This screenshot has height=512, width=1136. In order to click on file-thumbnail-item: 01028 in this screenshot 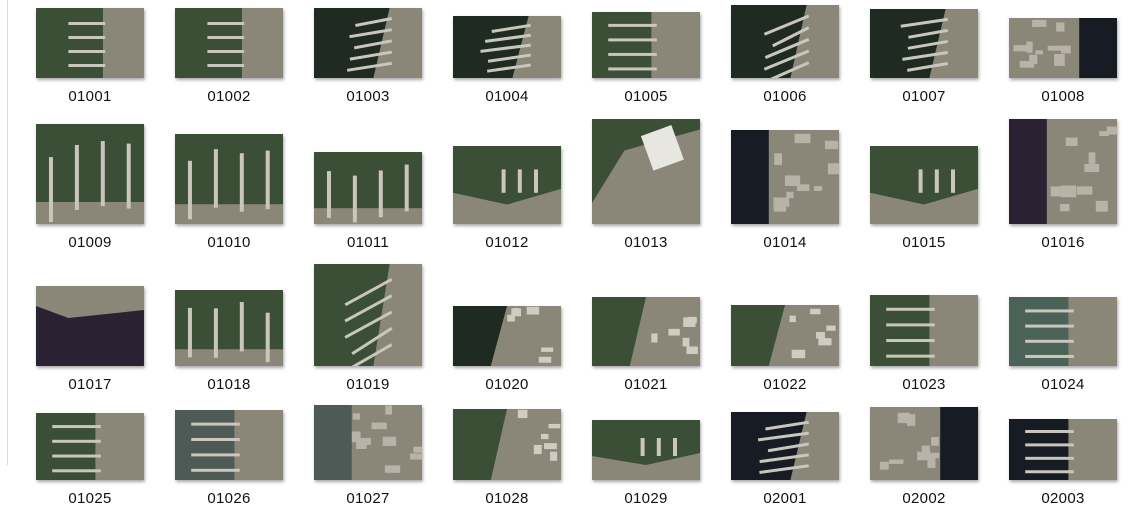, I will do `click(507, 256)`.